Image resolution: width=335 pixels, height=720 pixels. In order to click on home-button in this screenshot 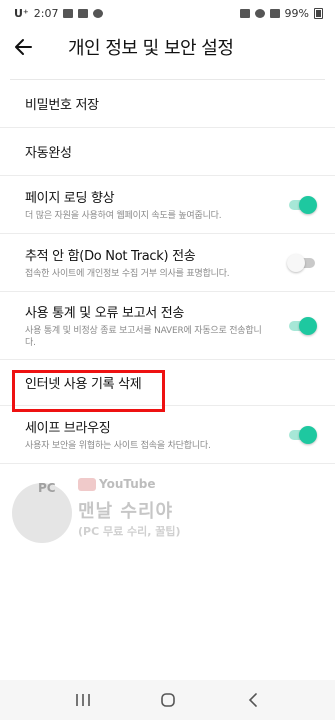, I will do `click(168, 700)`.